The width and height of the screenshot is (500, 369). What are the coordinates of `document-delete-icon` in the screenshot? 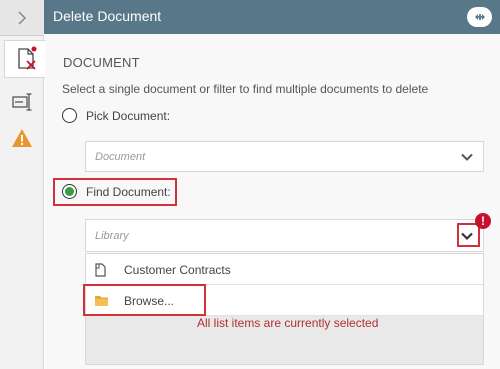 It's located at (27, 58).